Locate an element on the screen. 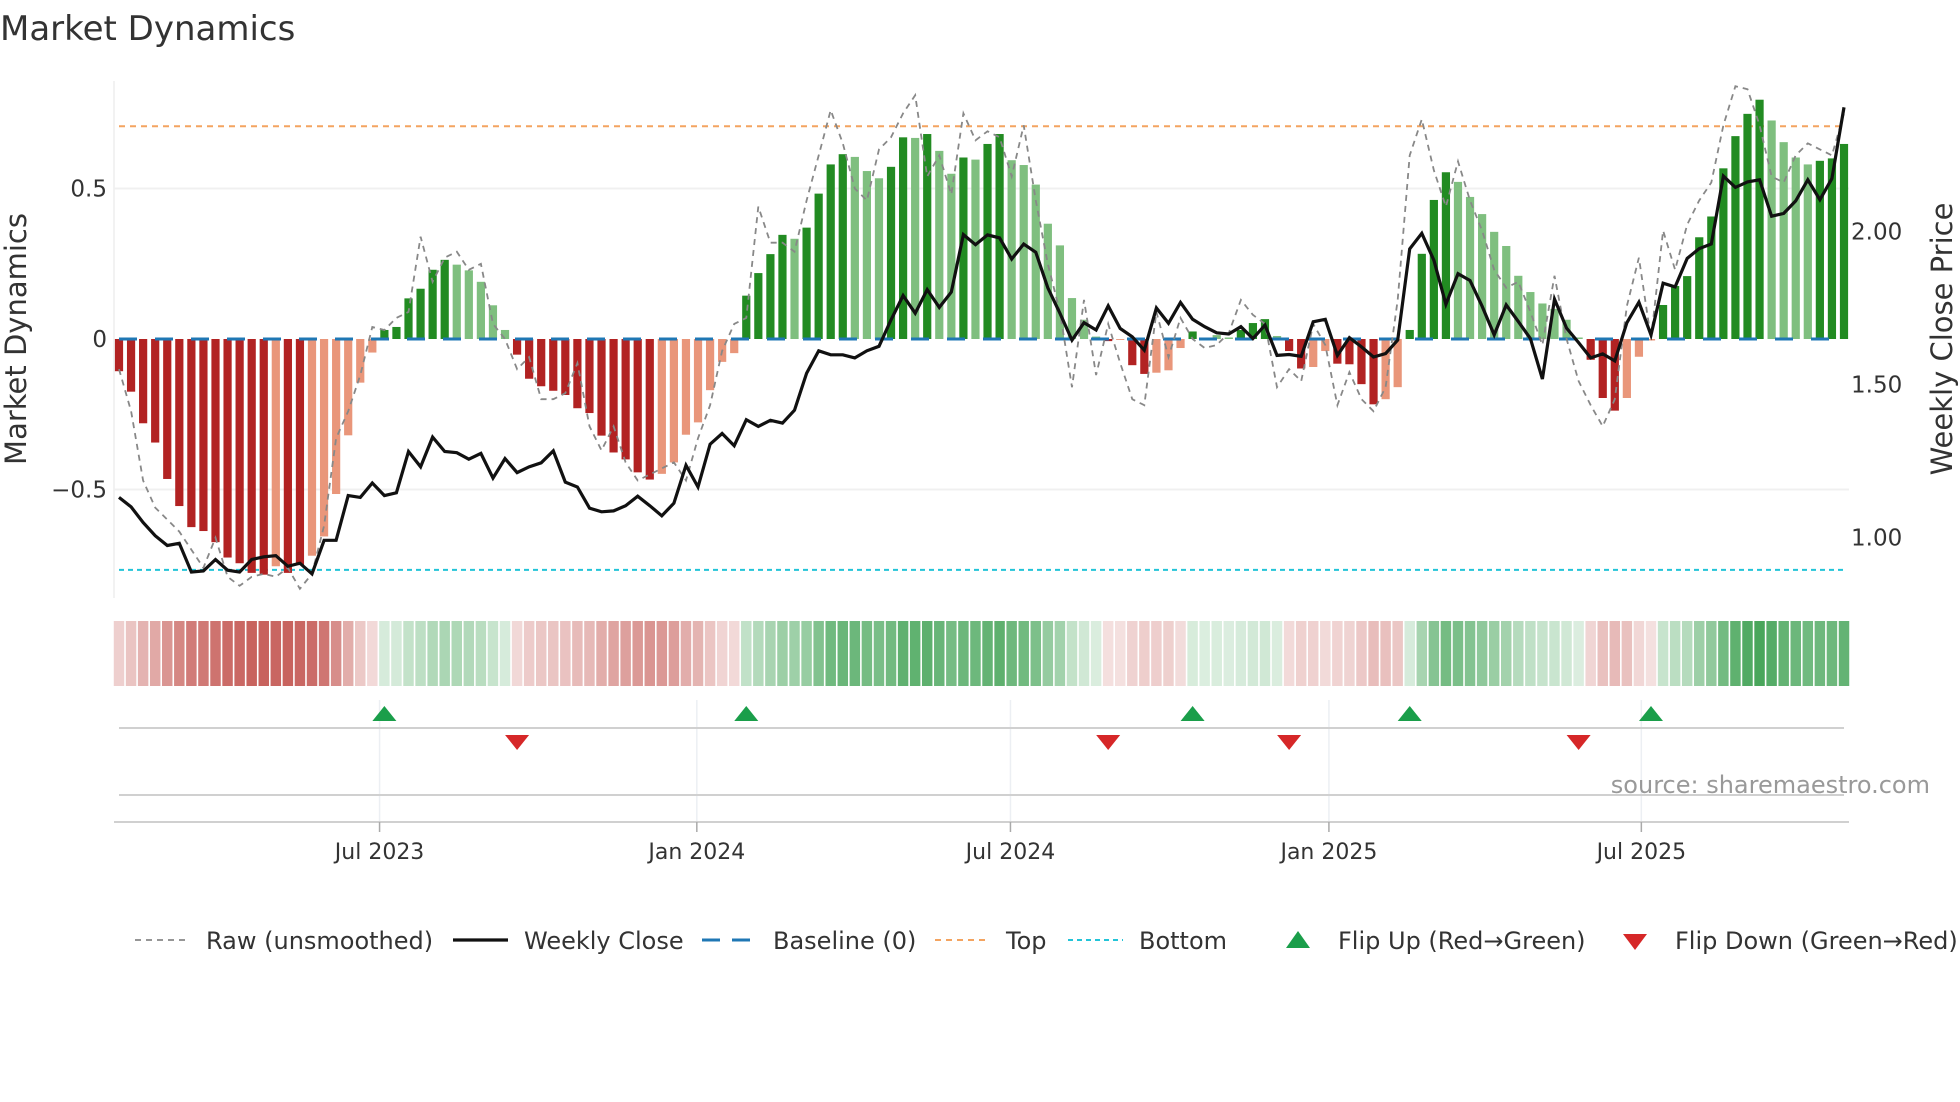 The height and width of the screenshot is (1102, 1960). regime-heat-strip is located at coordinates (981, 653).